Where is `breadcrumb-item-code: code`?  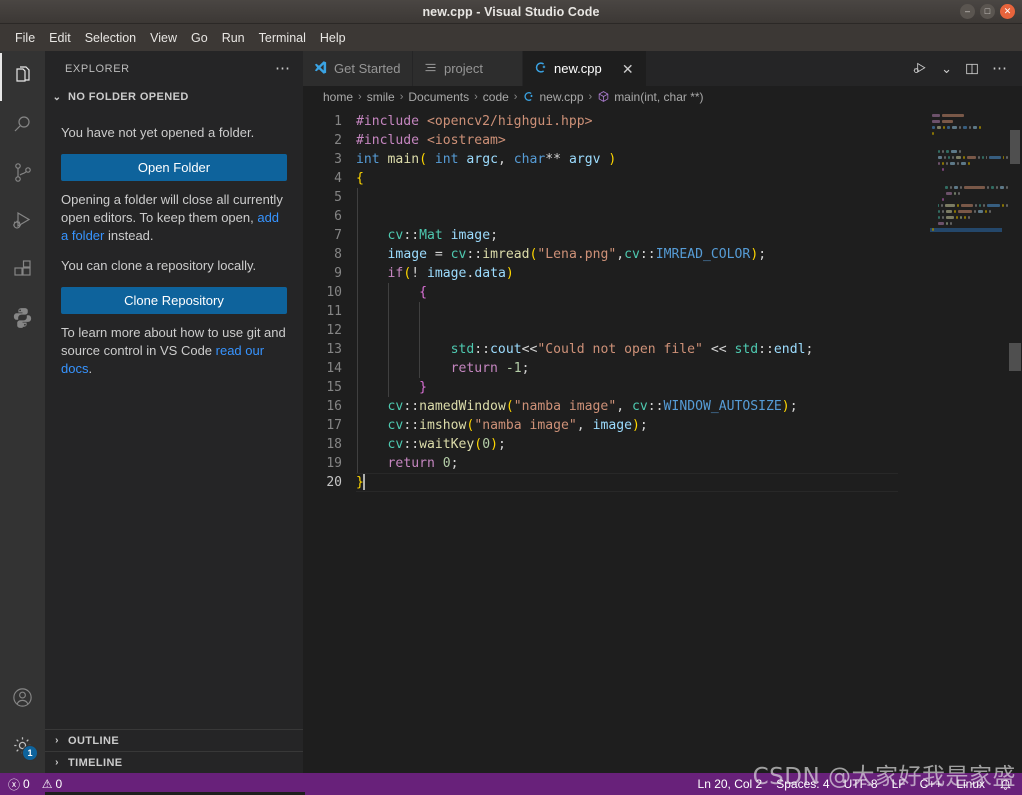
breadcrumb-item-code: code is located at coordinates (496, 97).